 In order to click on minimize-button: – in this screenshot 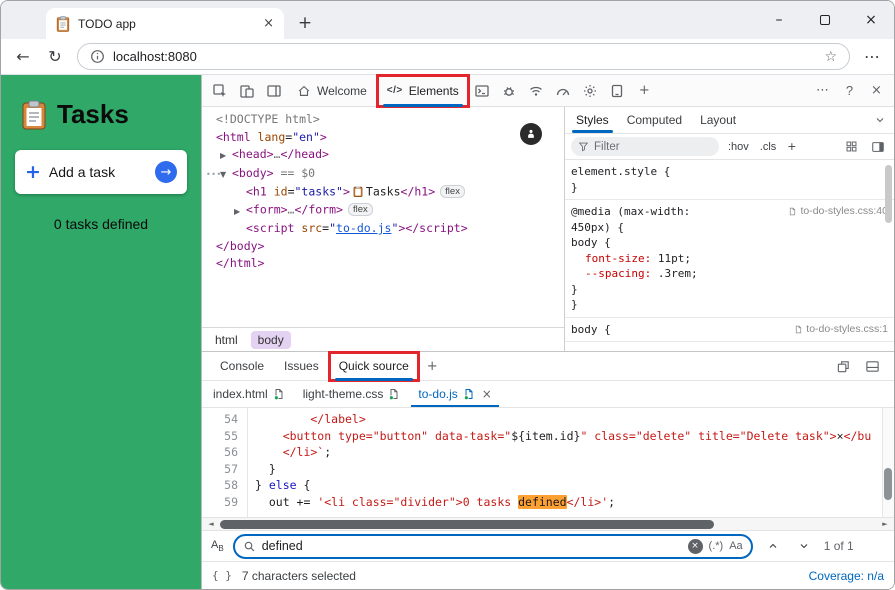, I will do `click(779, 20)`.